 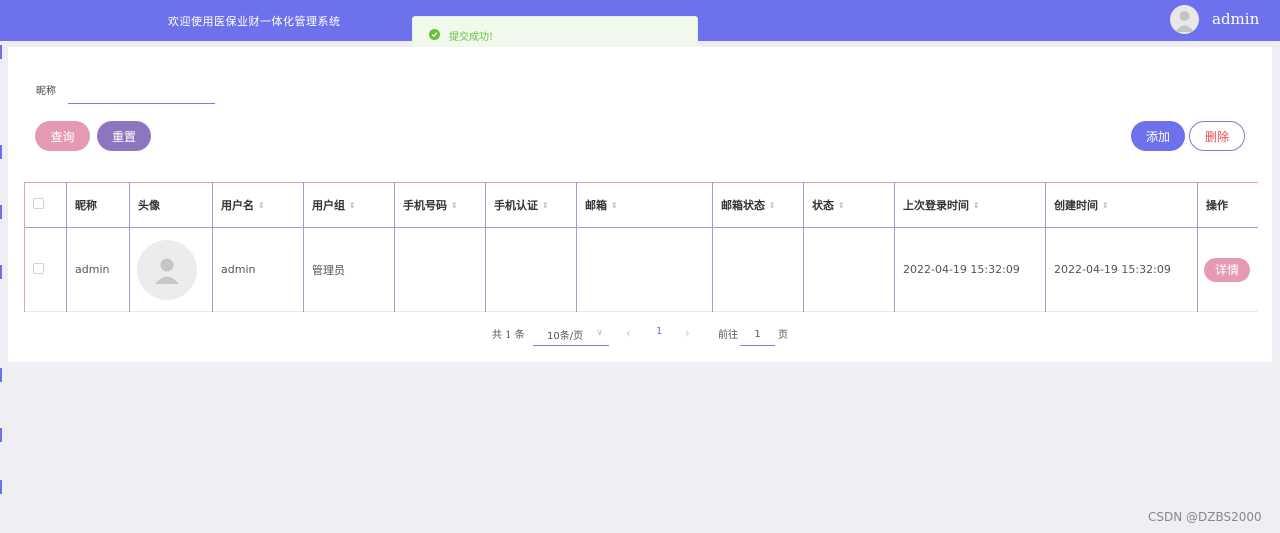 What do you see at coordinates (440, 269) in the screenshot?
I see `cell-phone` at bounding box center [440, 269].